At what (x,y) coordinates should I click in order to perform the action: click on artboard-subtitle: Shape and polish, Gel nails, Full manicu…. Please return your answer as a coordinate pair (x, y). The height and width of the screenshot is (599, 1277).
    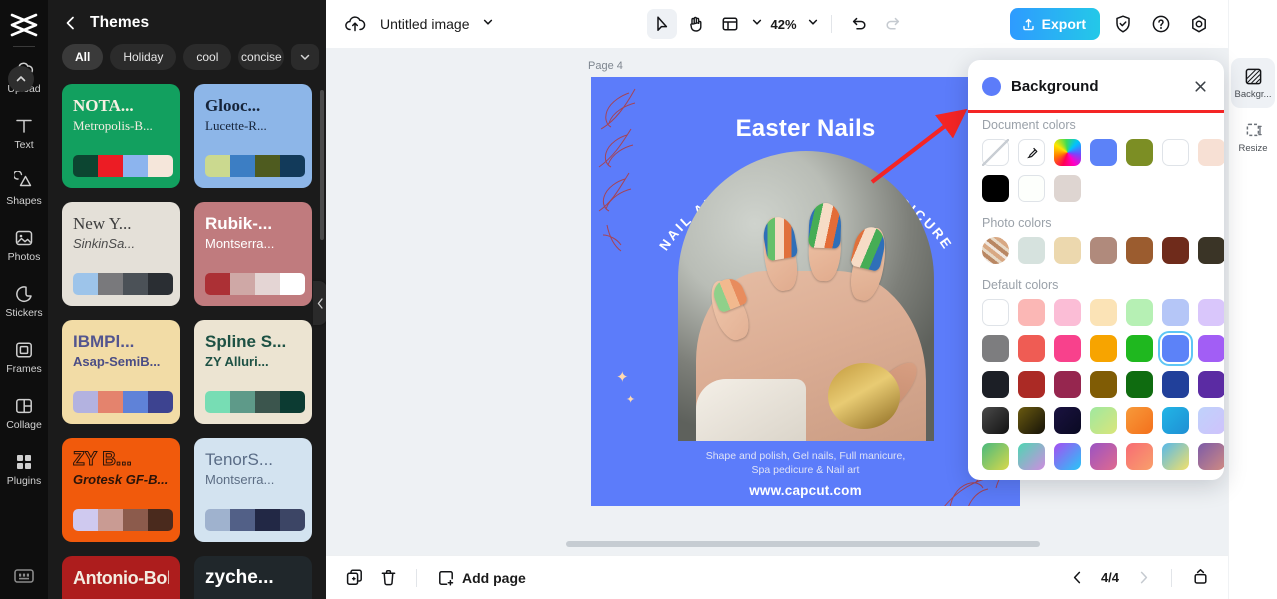
    Looking at the image, I should click on (805, 463).